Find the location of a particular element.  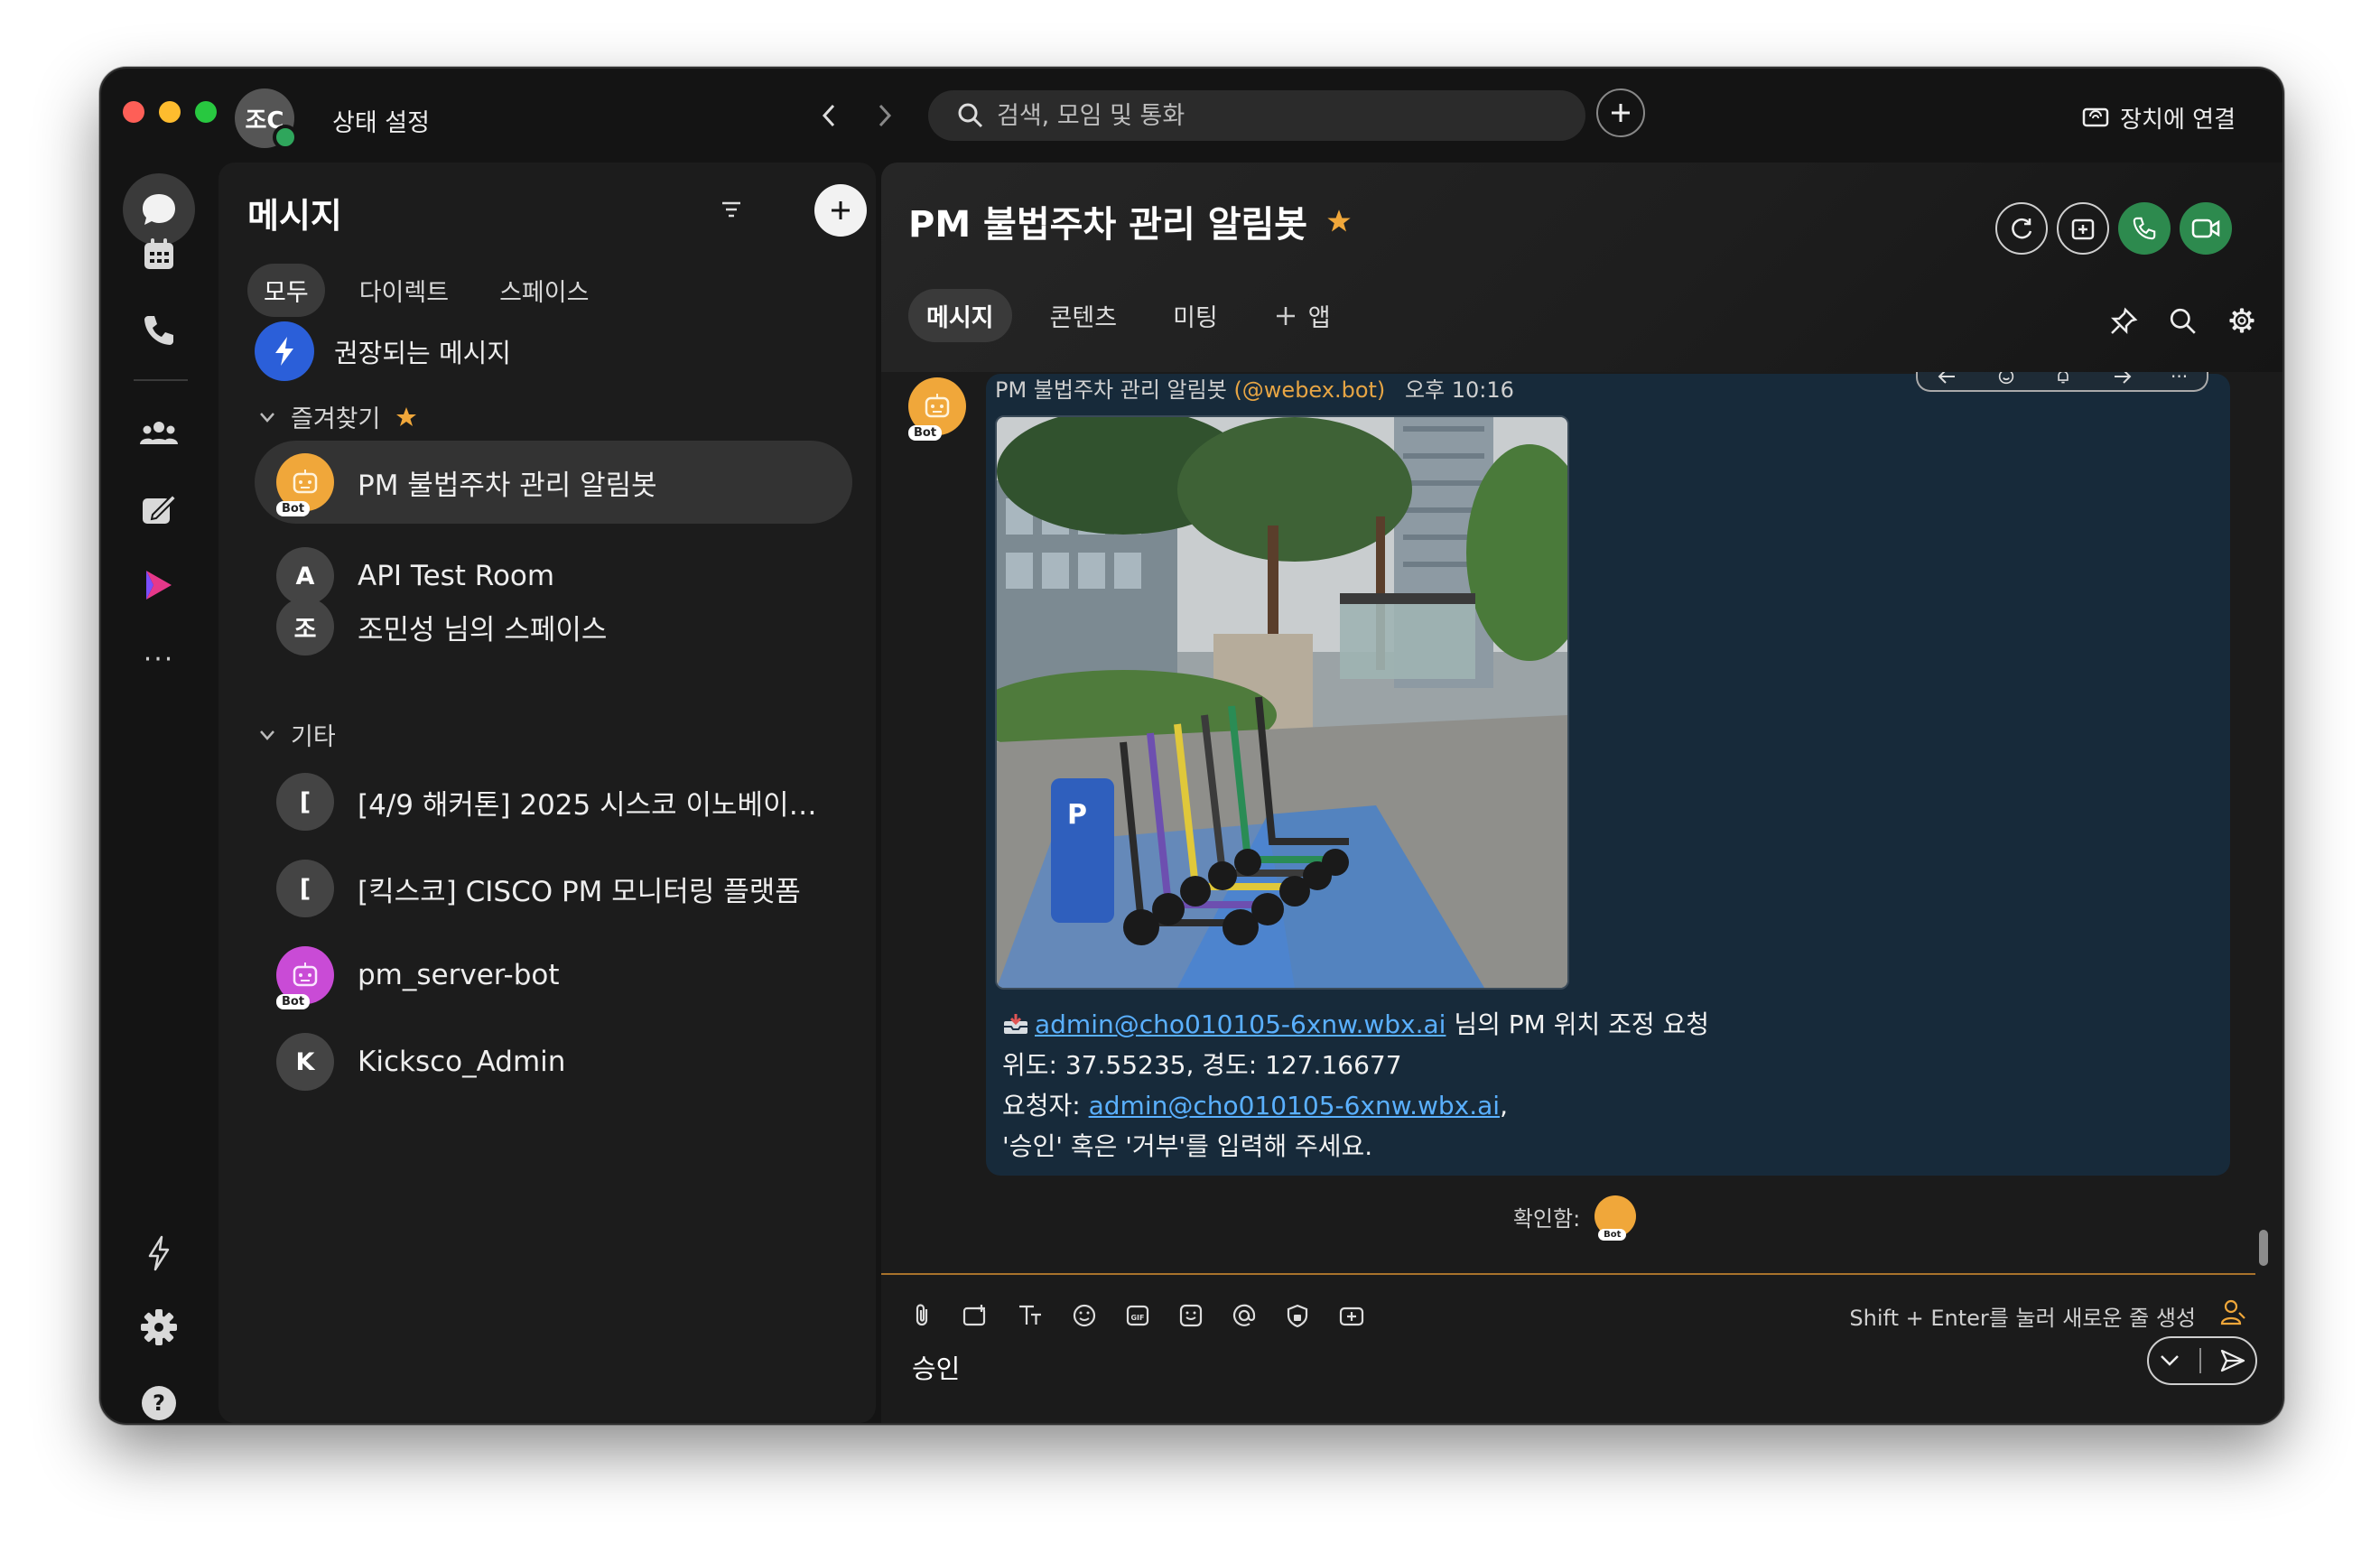

message-input is located at coordinates (1498, 1367).